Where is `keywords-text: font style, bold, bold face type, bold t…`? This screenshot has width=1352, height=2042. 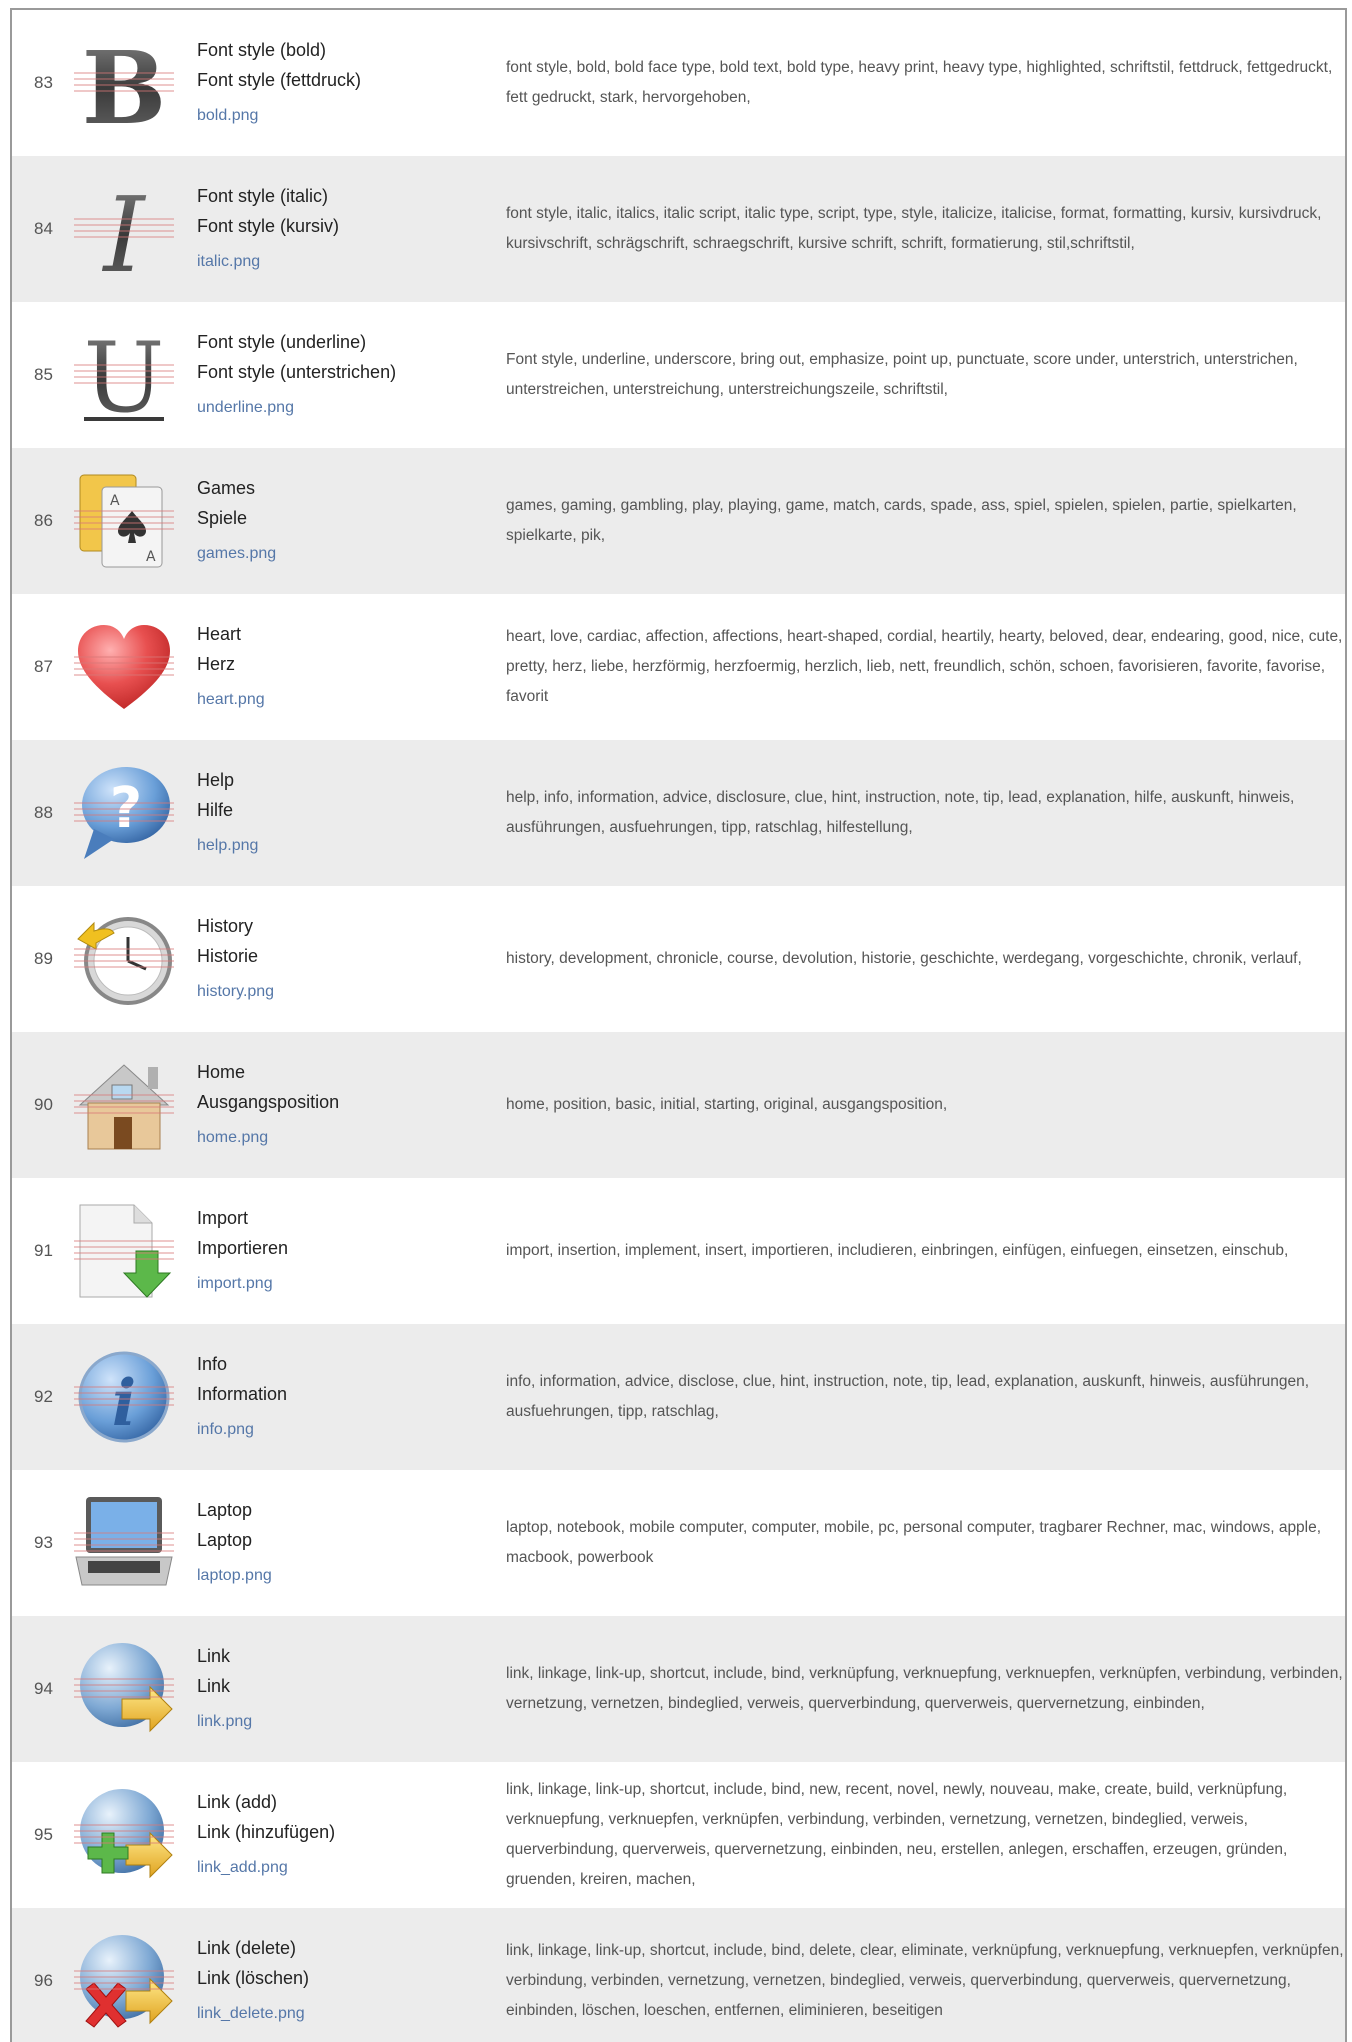 keywords-text: font style, bold, bold face type, bold t… is located at coordinates (919, 82).